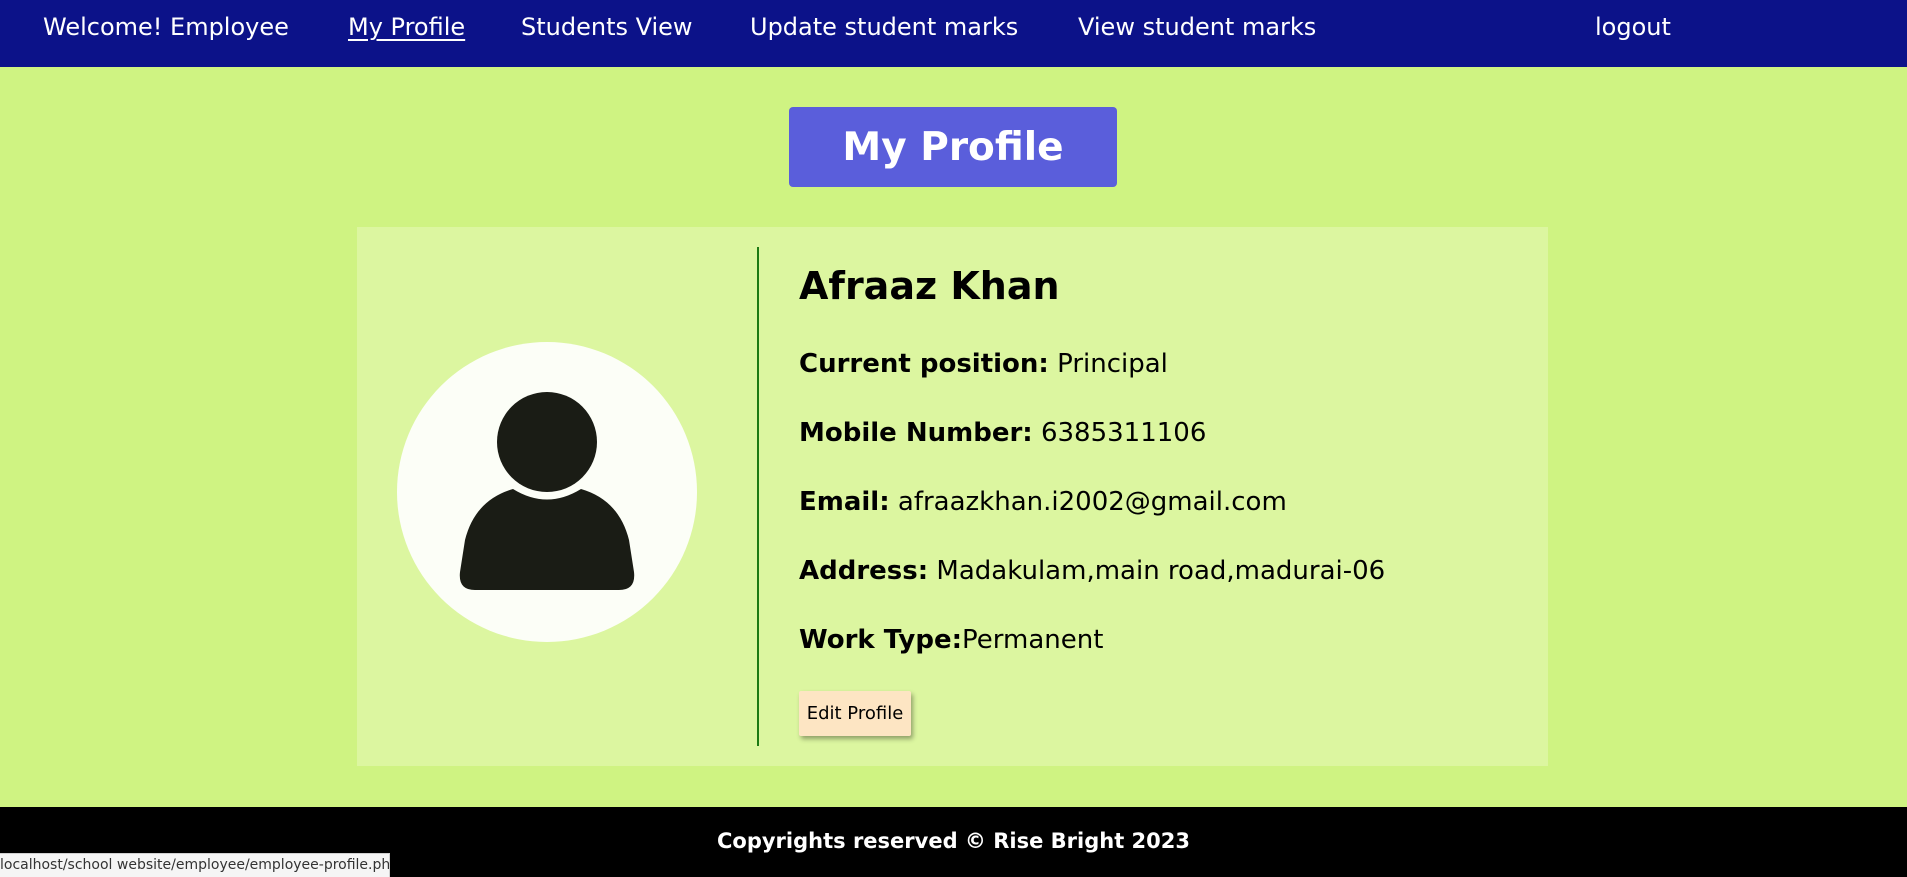 The image size is (1907, 877). What do you see at coordinates (1088, 502) in the screenshot?
I see `email-value: afraazkhan.i2002@gmail.com` at bounding box center [1088, 502].